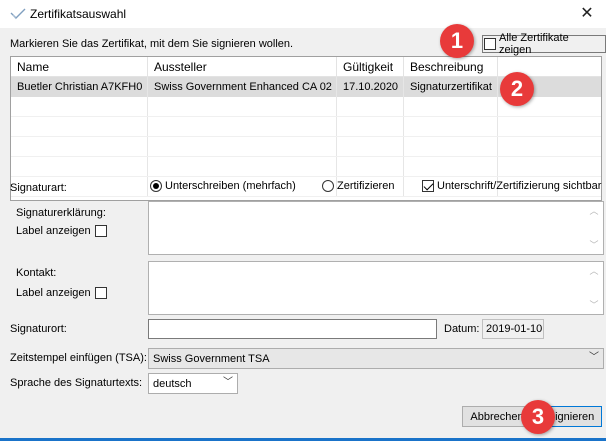 The height and width of the screenshot is (441, 606). Describe the element at coordinates (242, 87) in the screenshot. I see `cell-issuer: Swiss Government Enhanced CA 02` at that location.